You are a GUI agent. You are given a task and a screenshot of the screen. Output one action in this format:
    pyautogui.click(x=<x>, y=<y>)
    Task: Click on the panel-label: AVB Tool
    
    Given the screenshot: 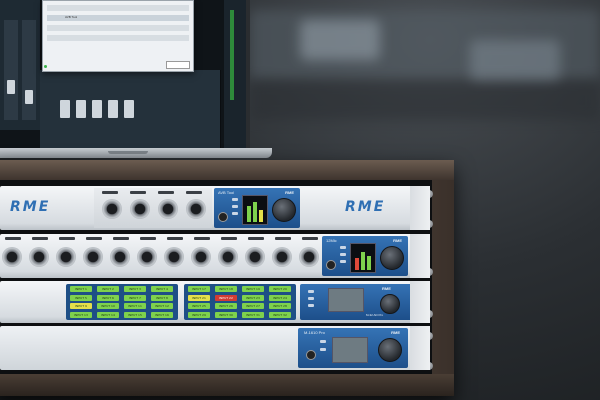 What is the action you would take?
    pyautogui.click(x=226, y=192)
    